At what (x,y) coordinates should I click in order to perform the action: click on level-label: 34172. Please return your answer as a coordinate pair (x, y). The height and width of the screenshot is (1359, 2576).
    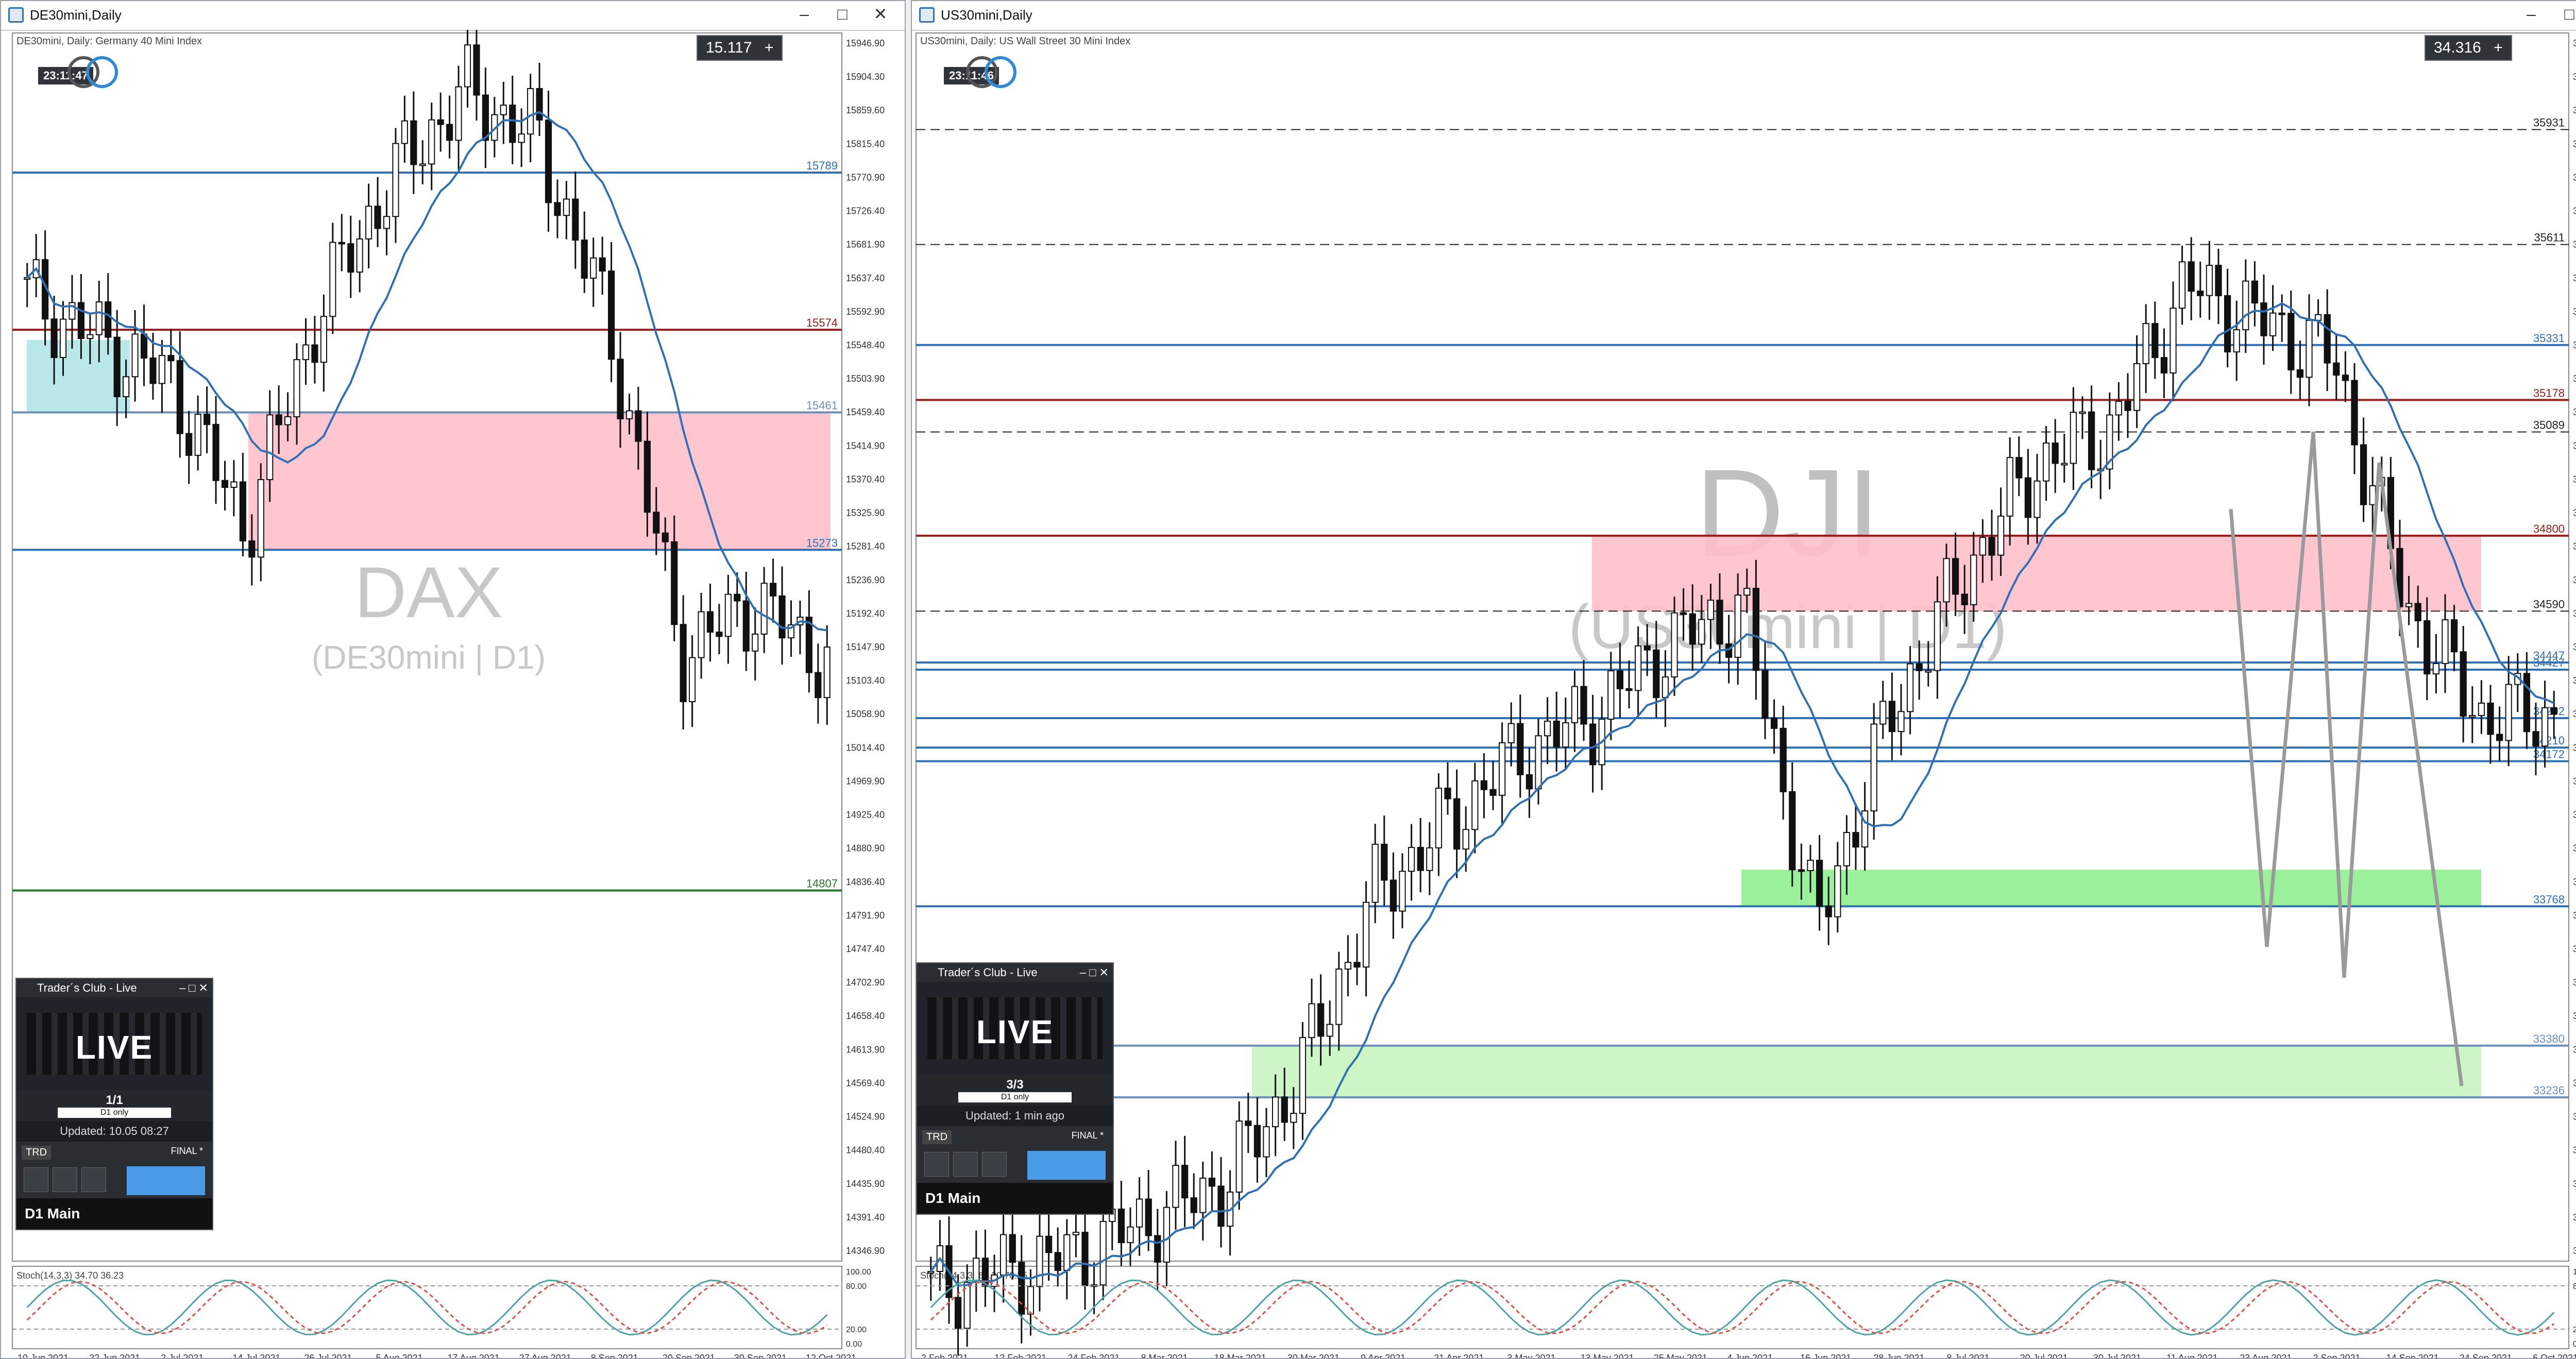
    Looking at the image, I should click on (2549, 754).